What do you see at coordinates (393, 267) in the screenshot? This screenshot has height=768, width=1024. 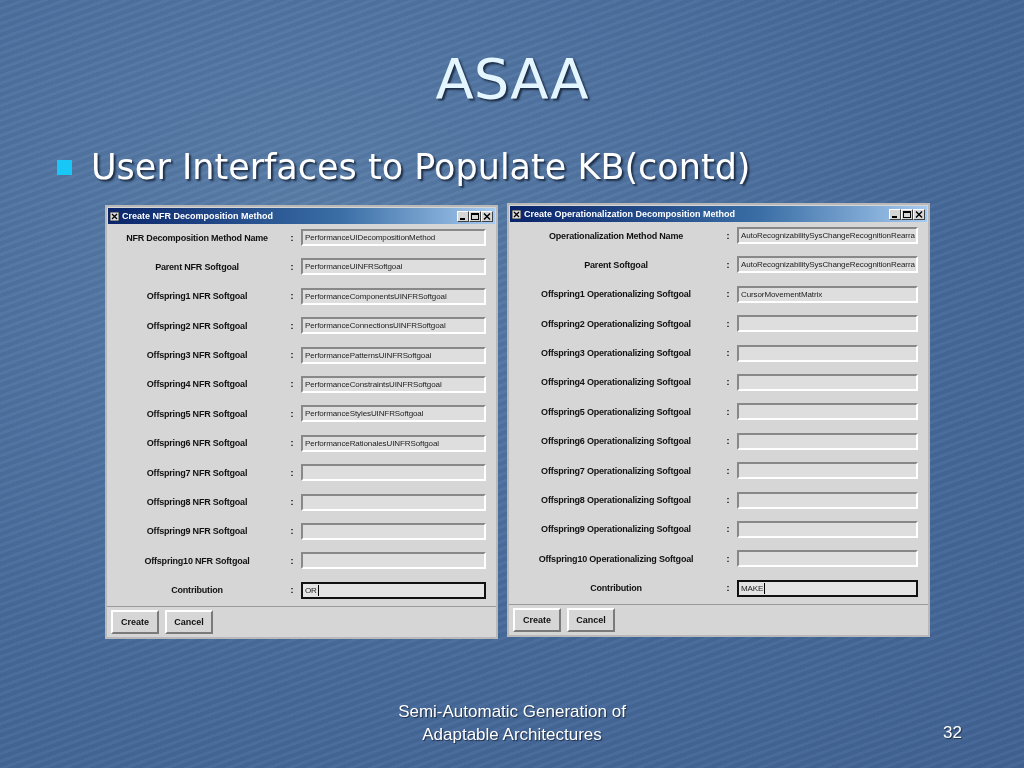 I see `input-field: PerformanceUINFRSoftgoal` at bounding box center [393, 267].